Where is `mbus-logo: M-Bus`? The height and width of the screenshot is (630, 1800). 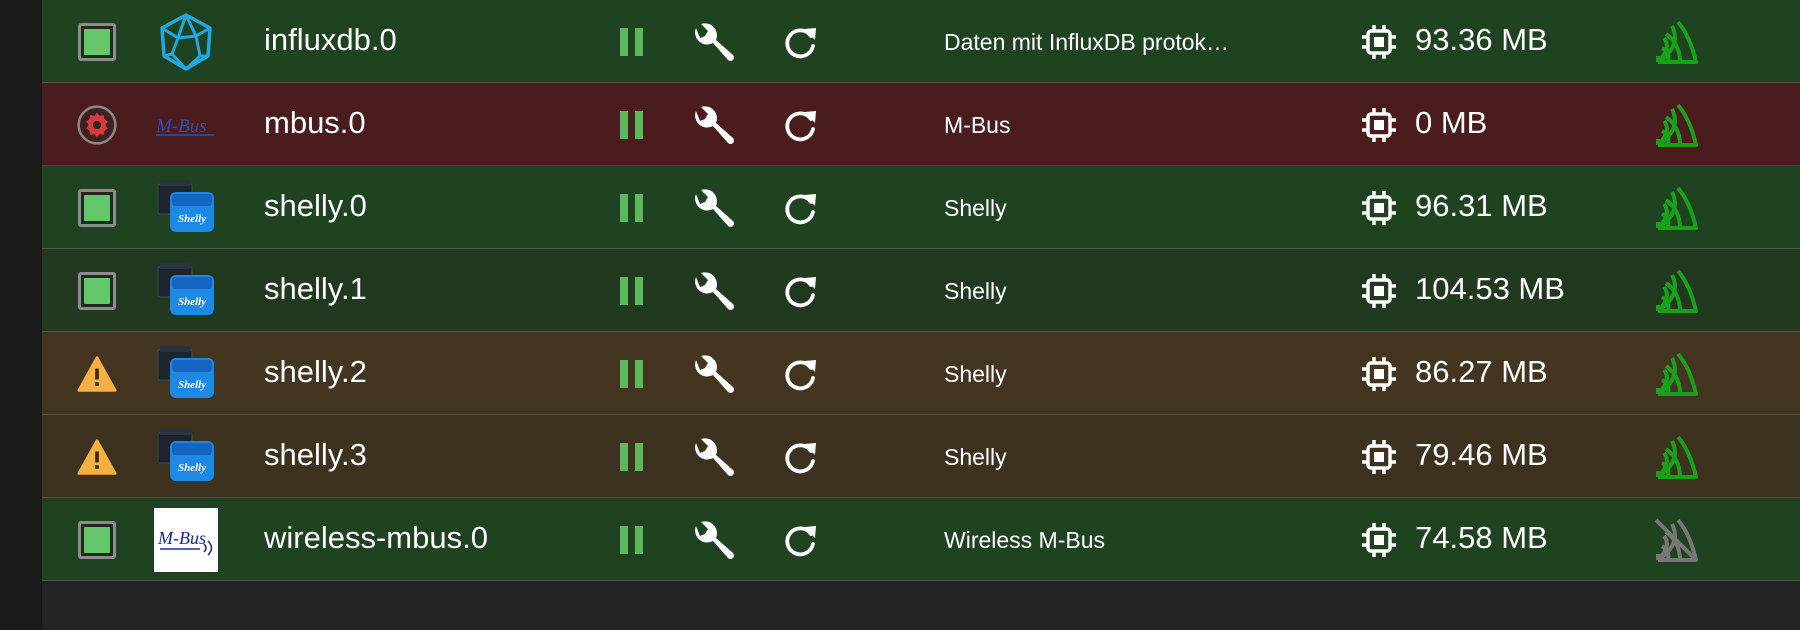 mbus-logo: M-Bus is located at coordinates (186, 125).